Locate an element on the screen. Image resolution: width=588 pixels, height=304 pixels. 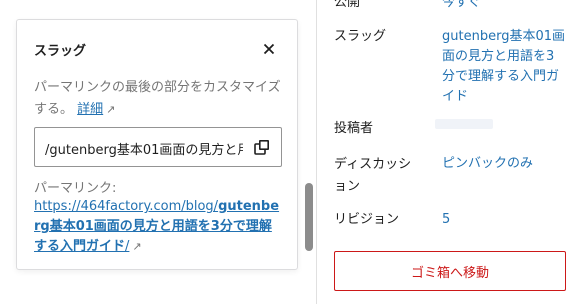
popover-title: スラッグ is located at coordinates (60, 51).